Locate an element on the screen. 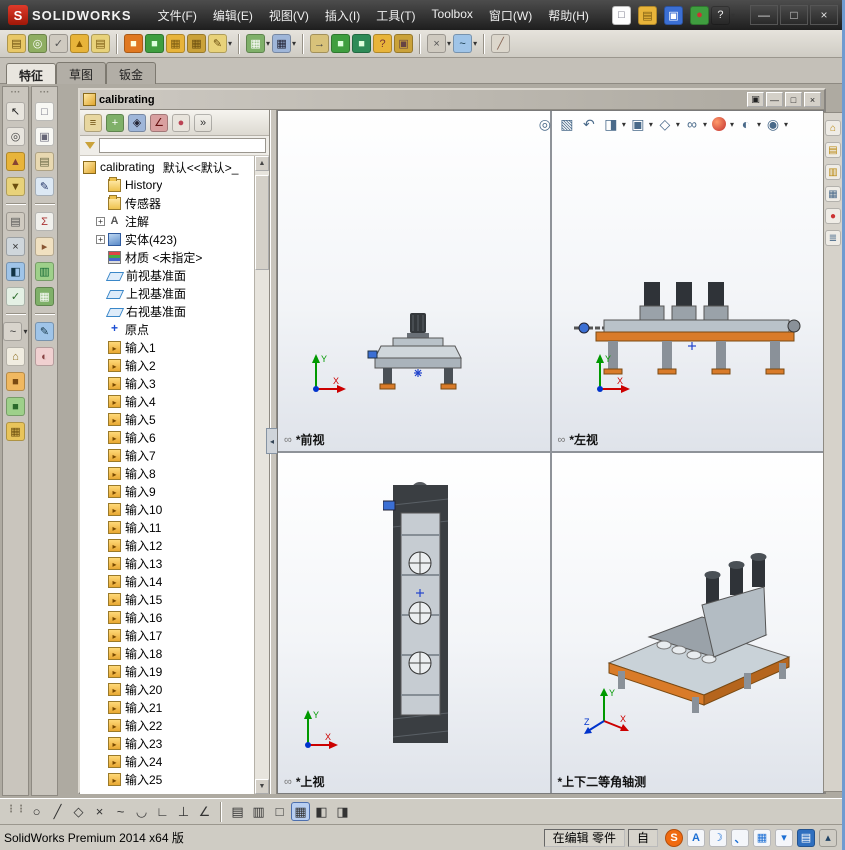  tree-item: 输入7 is located at coordinates (167, 455).